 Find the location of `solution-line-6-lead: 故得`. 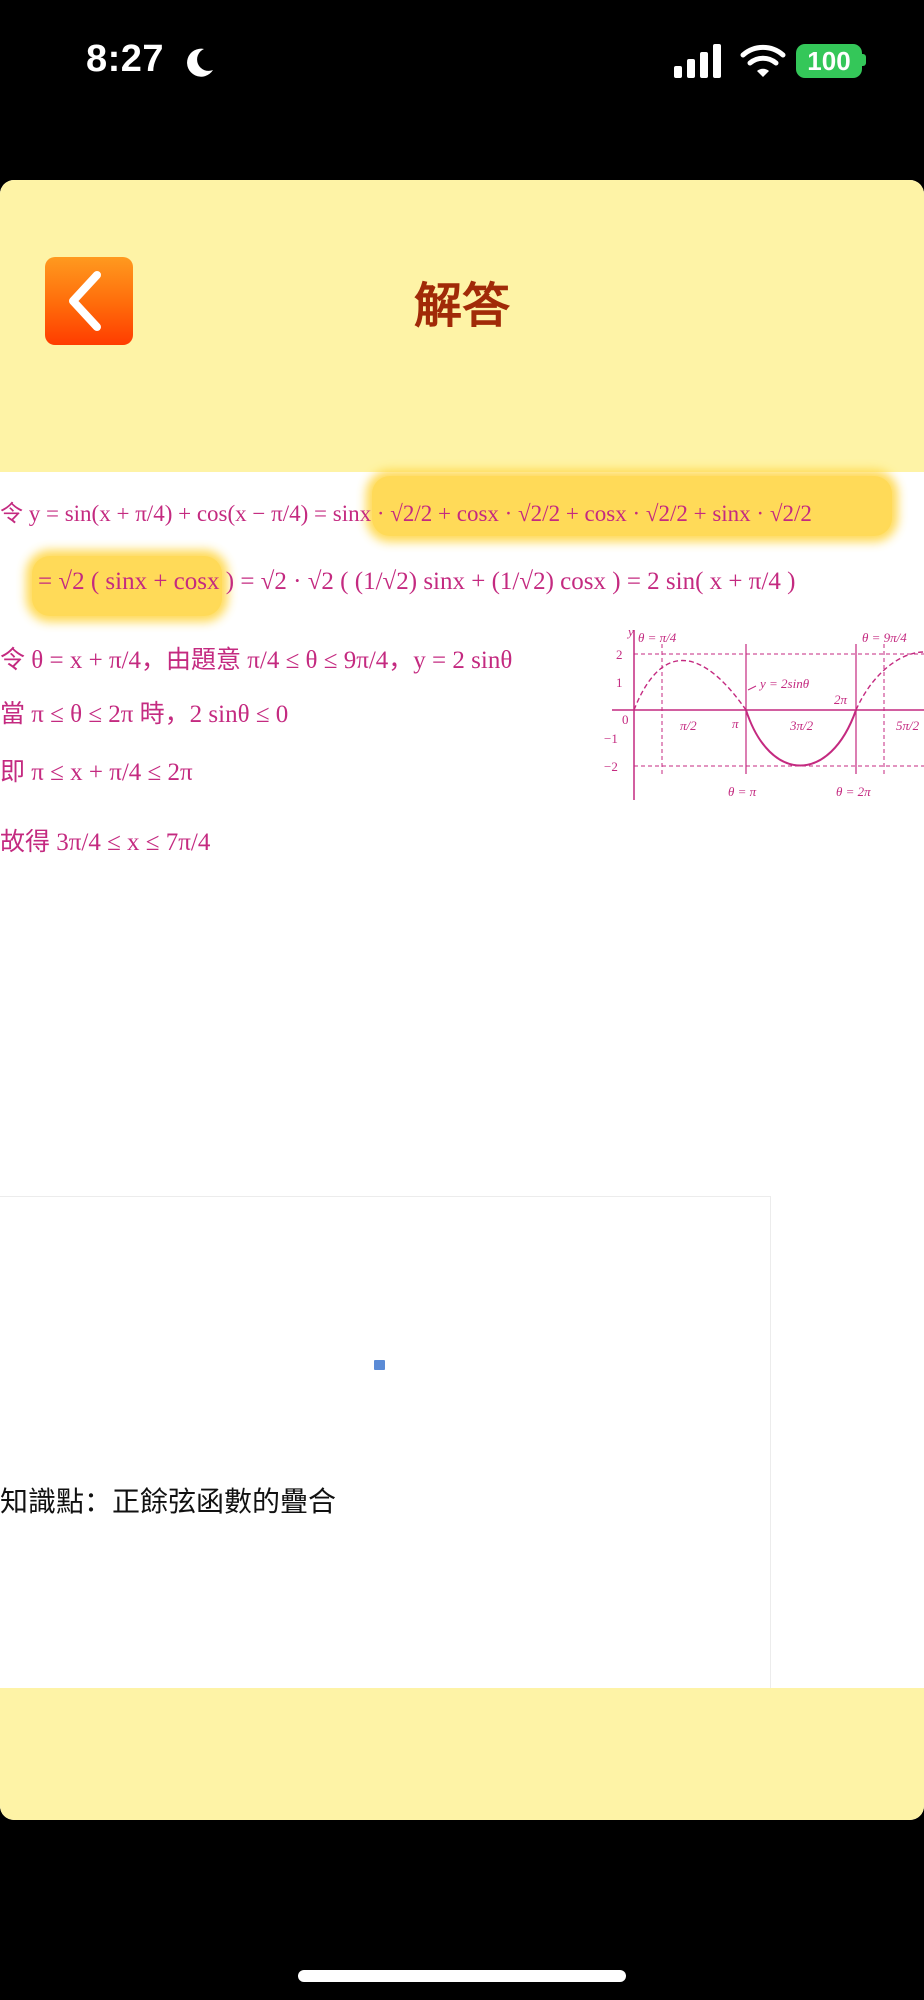

solution-line-6-lead: 故得 is located at coordinates (25, 842).